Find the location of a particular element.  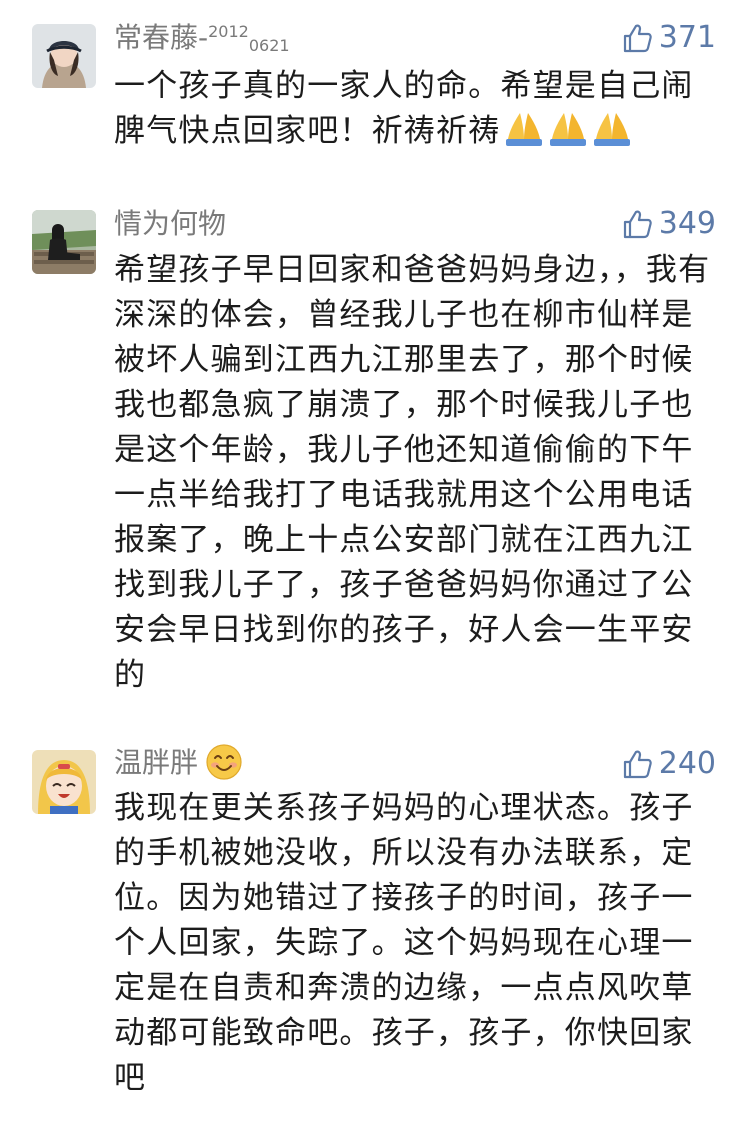

username: 情为何物 is located at coordinates (170, 224).